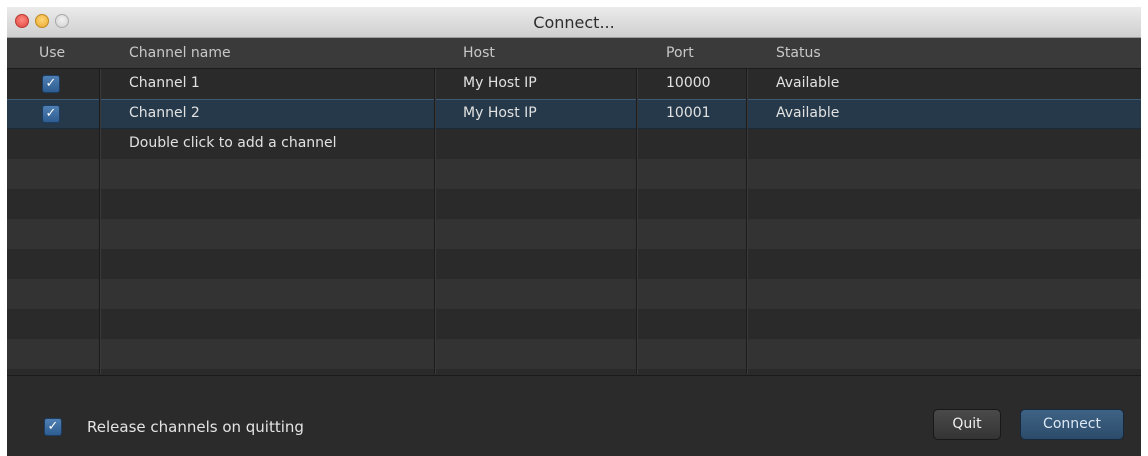 This screenshot has height=456, width=1148. I want to click on quit-button: Quit, so click(967, 424).